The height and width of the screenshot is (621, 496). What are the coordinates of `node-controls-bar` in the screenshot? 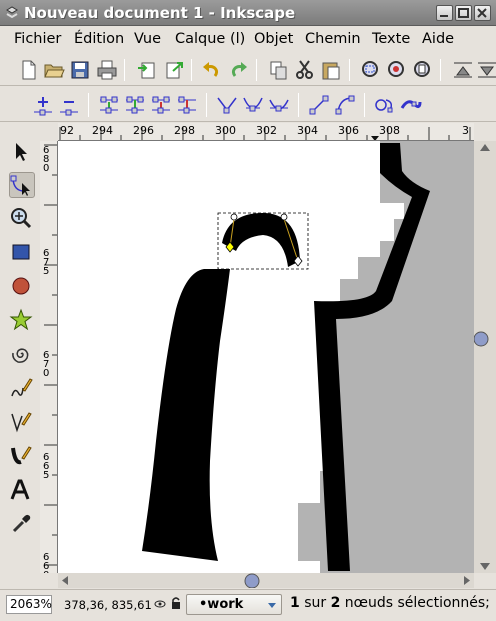 It's located at (248, 104).